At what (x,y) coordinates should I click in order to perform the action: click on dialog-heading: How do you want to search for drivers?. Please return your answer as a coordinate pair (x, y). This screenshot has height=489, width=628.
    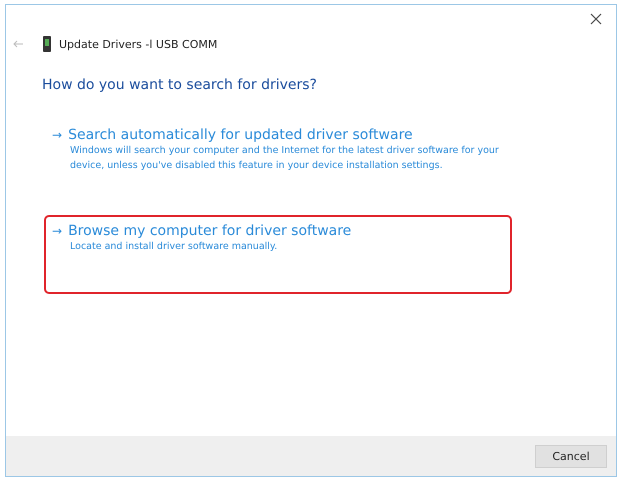
    Looking at the image, I should click on (180, 85).